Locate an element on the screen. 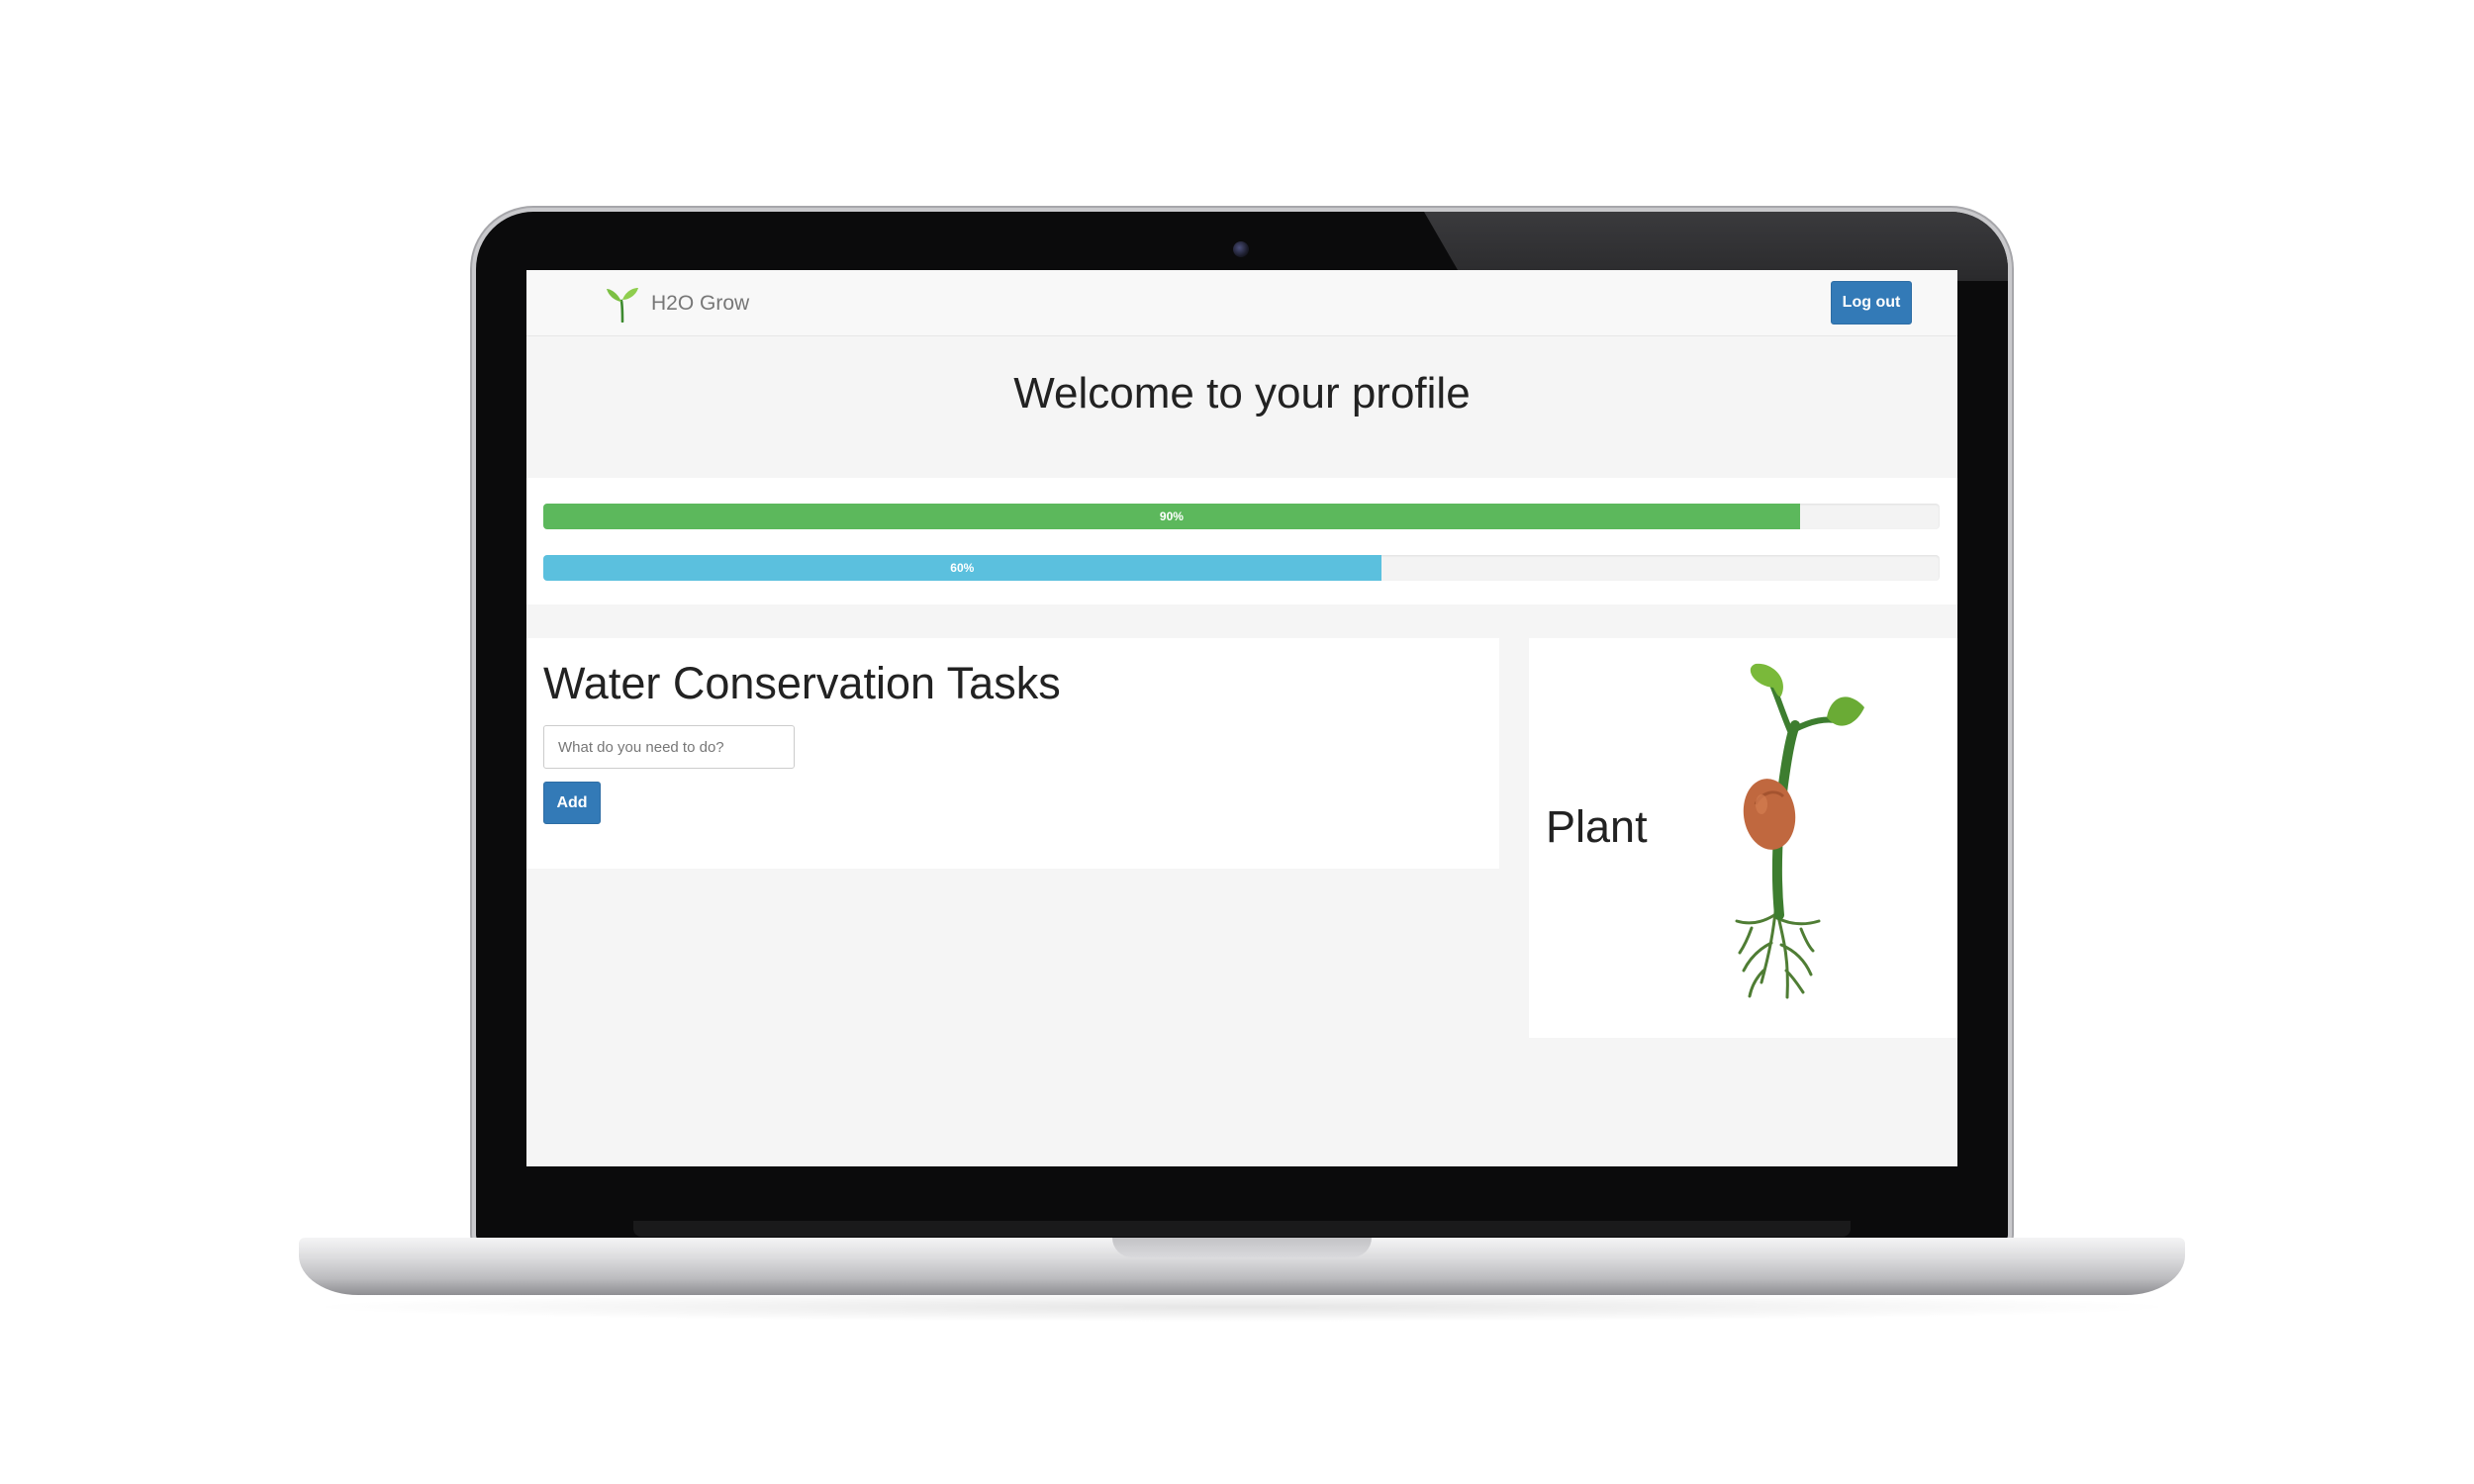 This screenshot has height=1484, width=2474. progress-track-secondary: 60% is located at coordinates (1241, 568).